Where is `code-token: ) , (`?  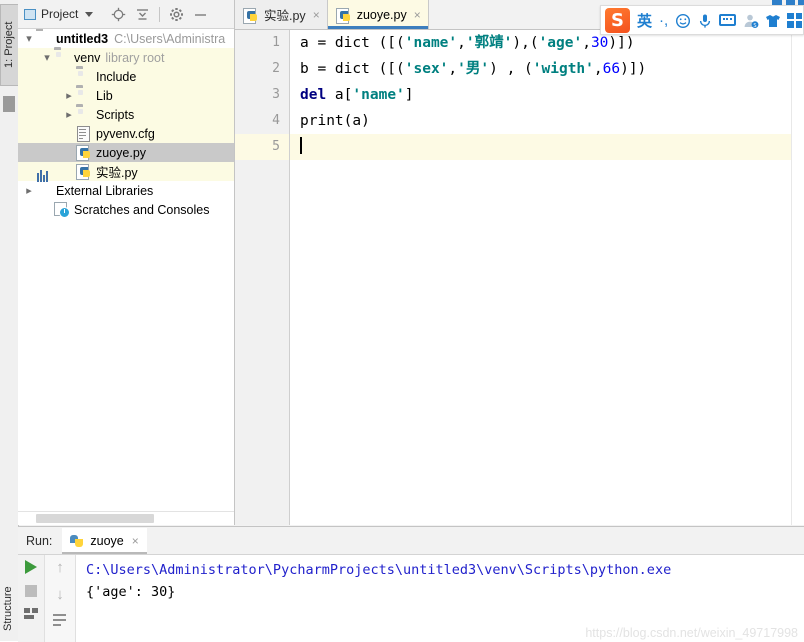
code-token: ) , ( is located at coordinates (511, 69).